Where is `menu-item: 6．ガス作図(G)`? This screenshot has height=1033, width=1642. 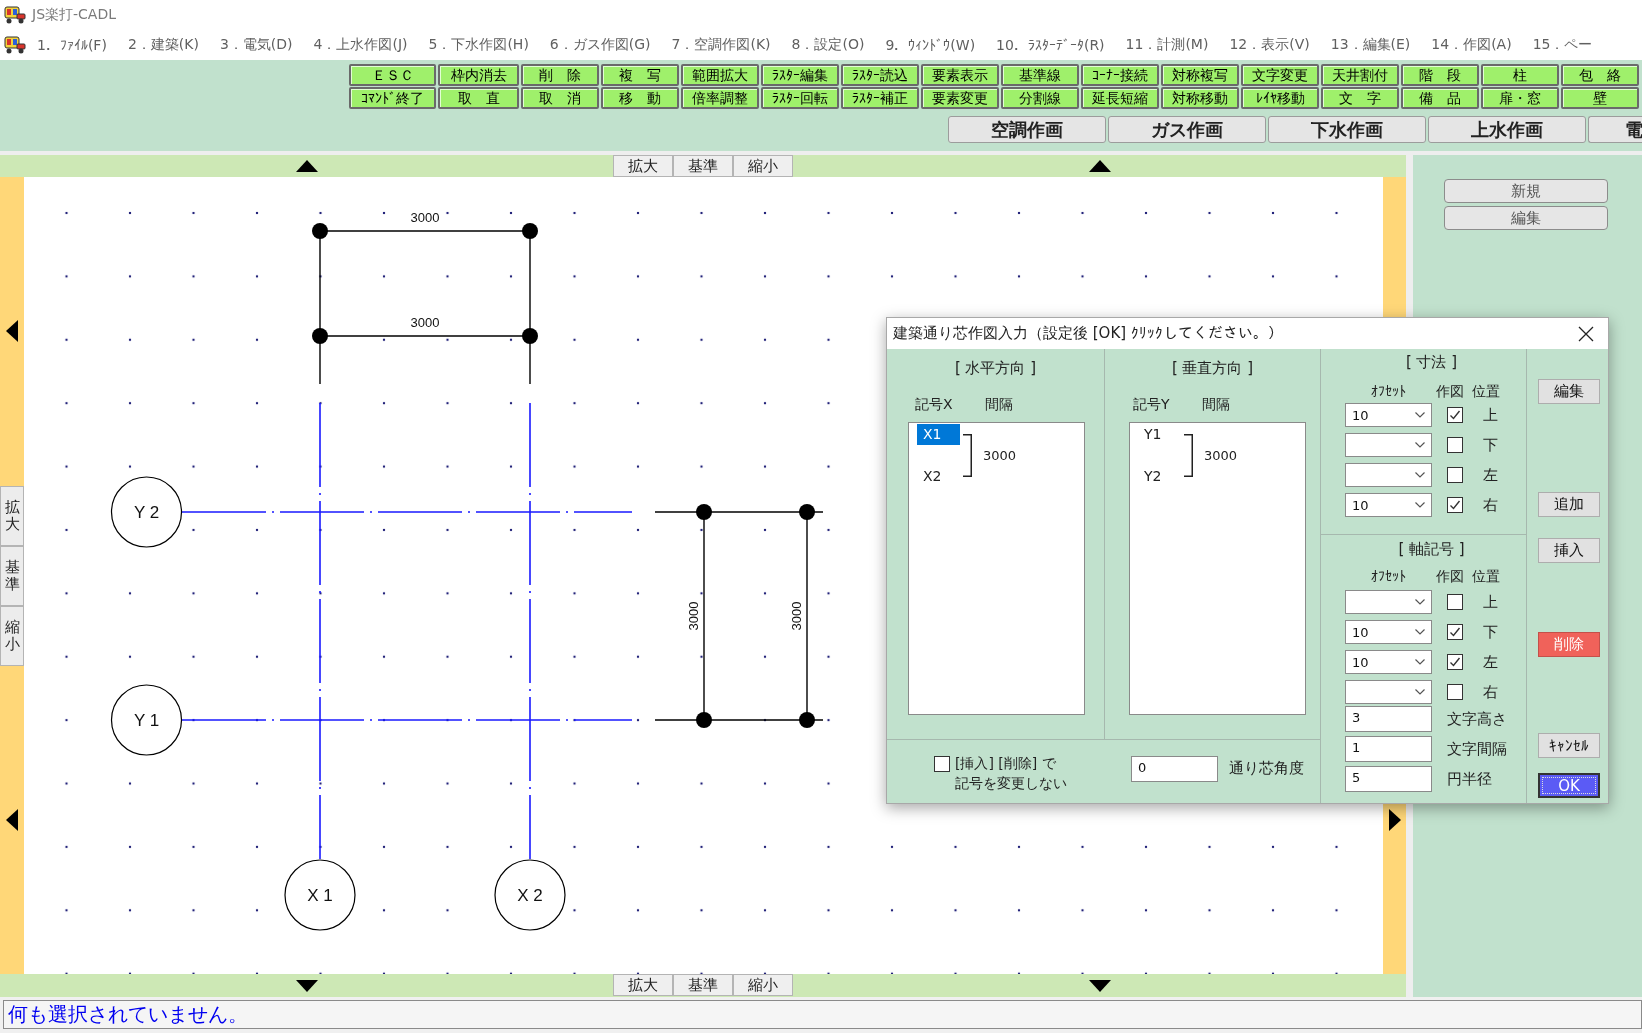 menu-item: 6．ガス作図(G) is located at coordinates (600, 45).